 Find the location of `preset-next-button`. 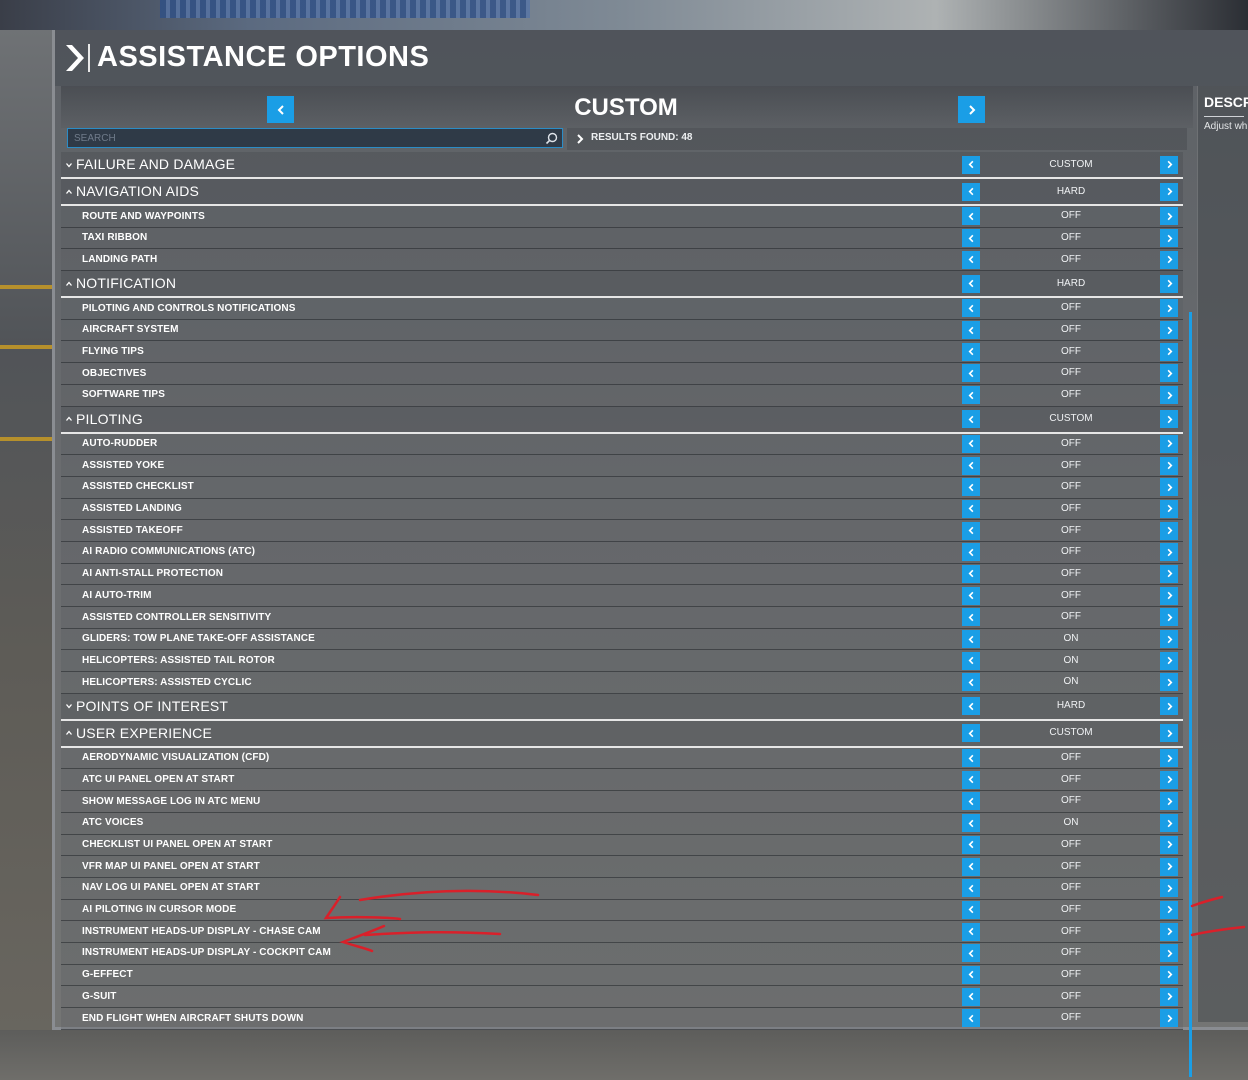

preset-next-button is located at coordinates (971, 109).